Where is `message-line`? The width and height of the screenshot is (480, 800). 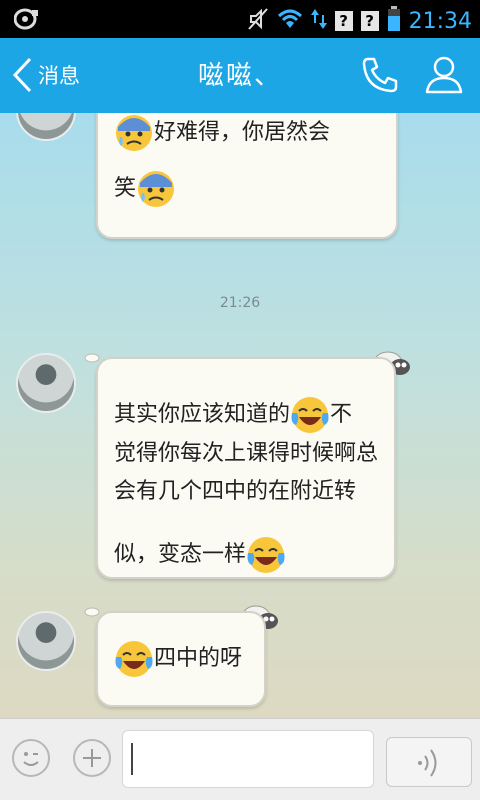
message-line is located at coordinates (246, 523).